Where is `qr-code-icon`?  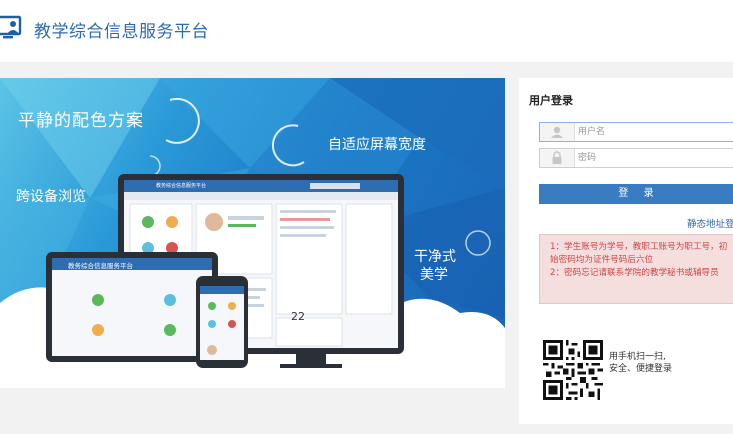 qr-code-icon is located at coordinates (573, 370).